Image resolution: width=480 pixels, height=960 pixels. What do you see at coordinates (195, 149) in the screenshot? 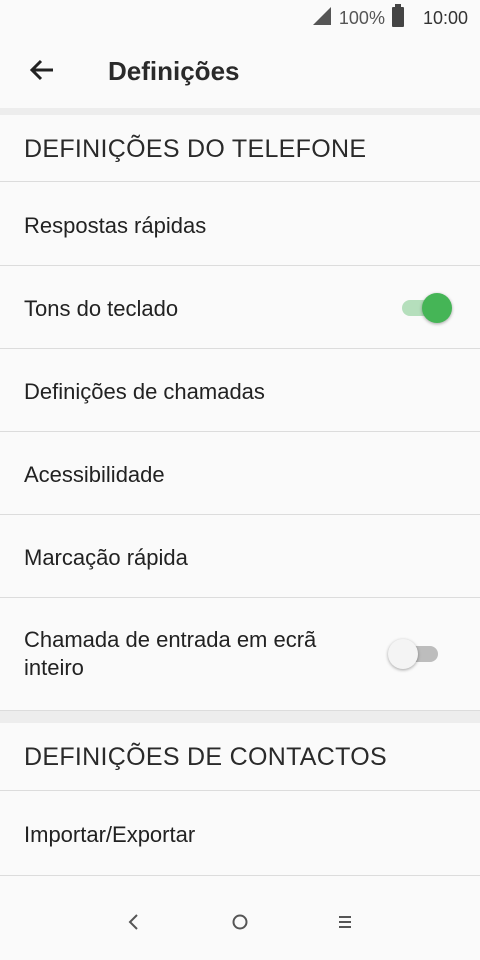
I see `section-title: DEFINIÇÕES DO TELEFONE` at bounding box center [195, 149].